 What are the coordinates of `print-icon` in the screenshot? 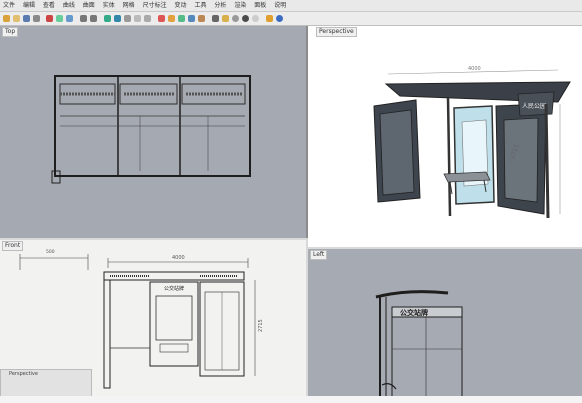 It's located at (36, 18).